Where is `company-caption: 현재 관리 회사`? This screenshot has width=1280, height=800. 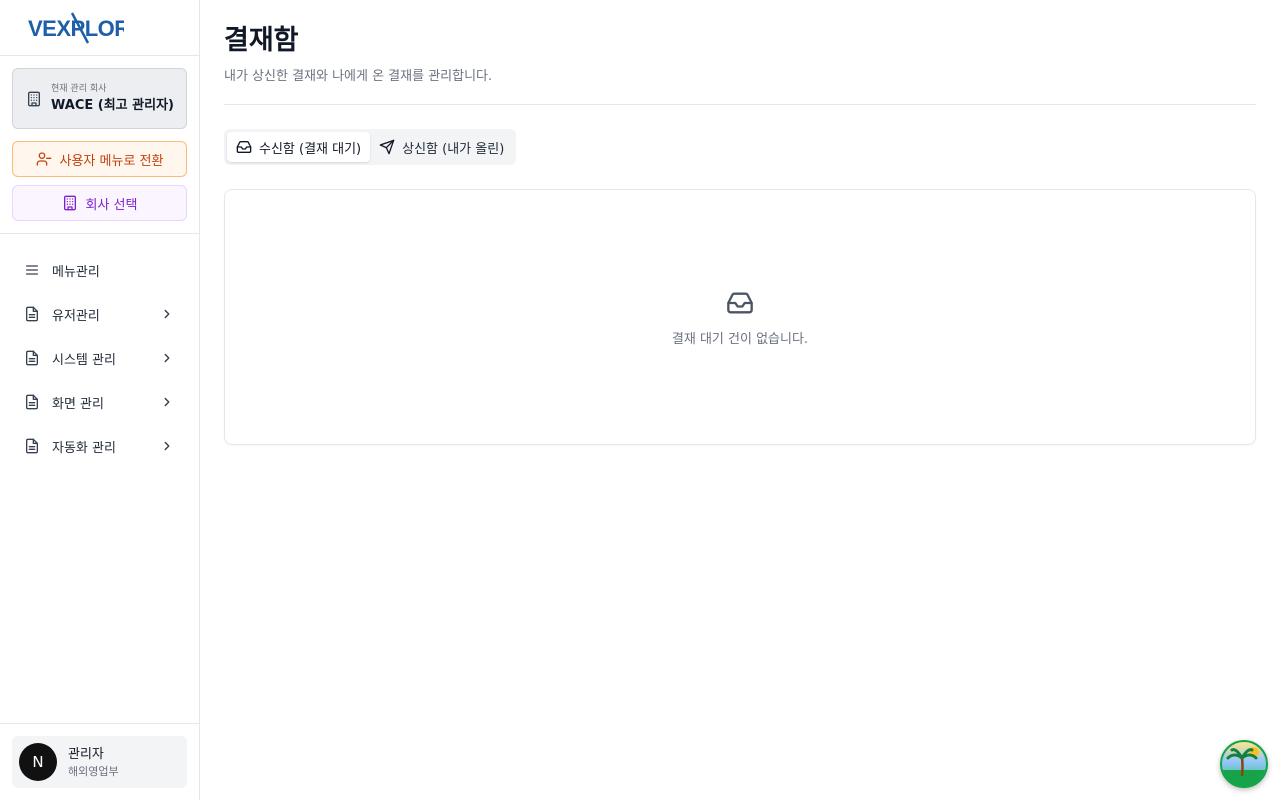 company-caption: 현재 관리 회사 is located at coordinates (79, 88).